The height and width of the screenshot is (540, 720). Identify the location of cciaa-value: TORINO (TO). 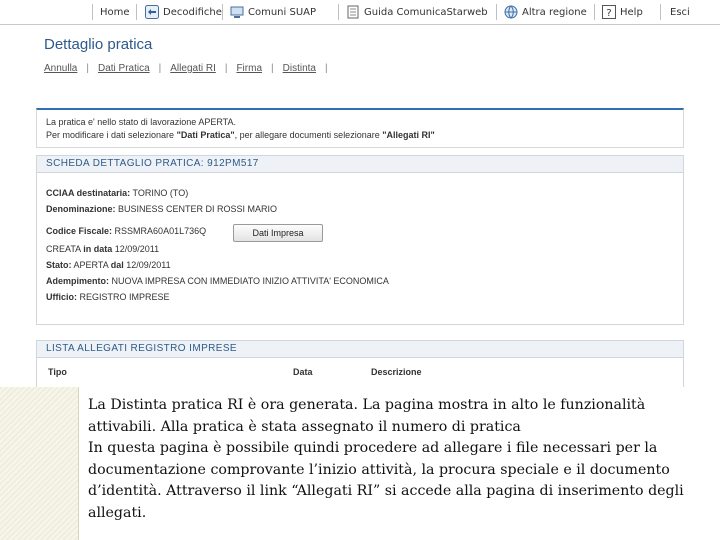
(160, 193).